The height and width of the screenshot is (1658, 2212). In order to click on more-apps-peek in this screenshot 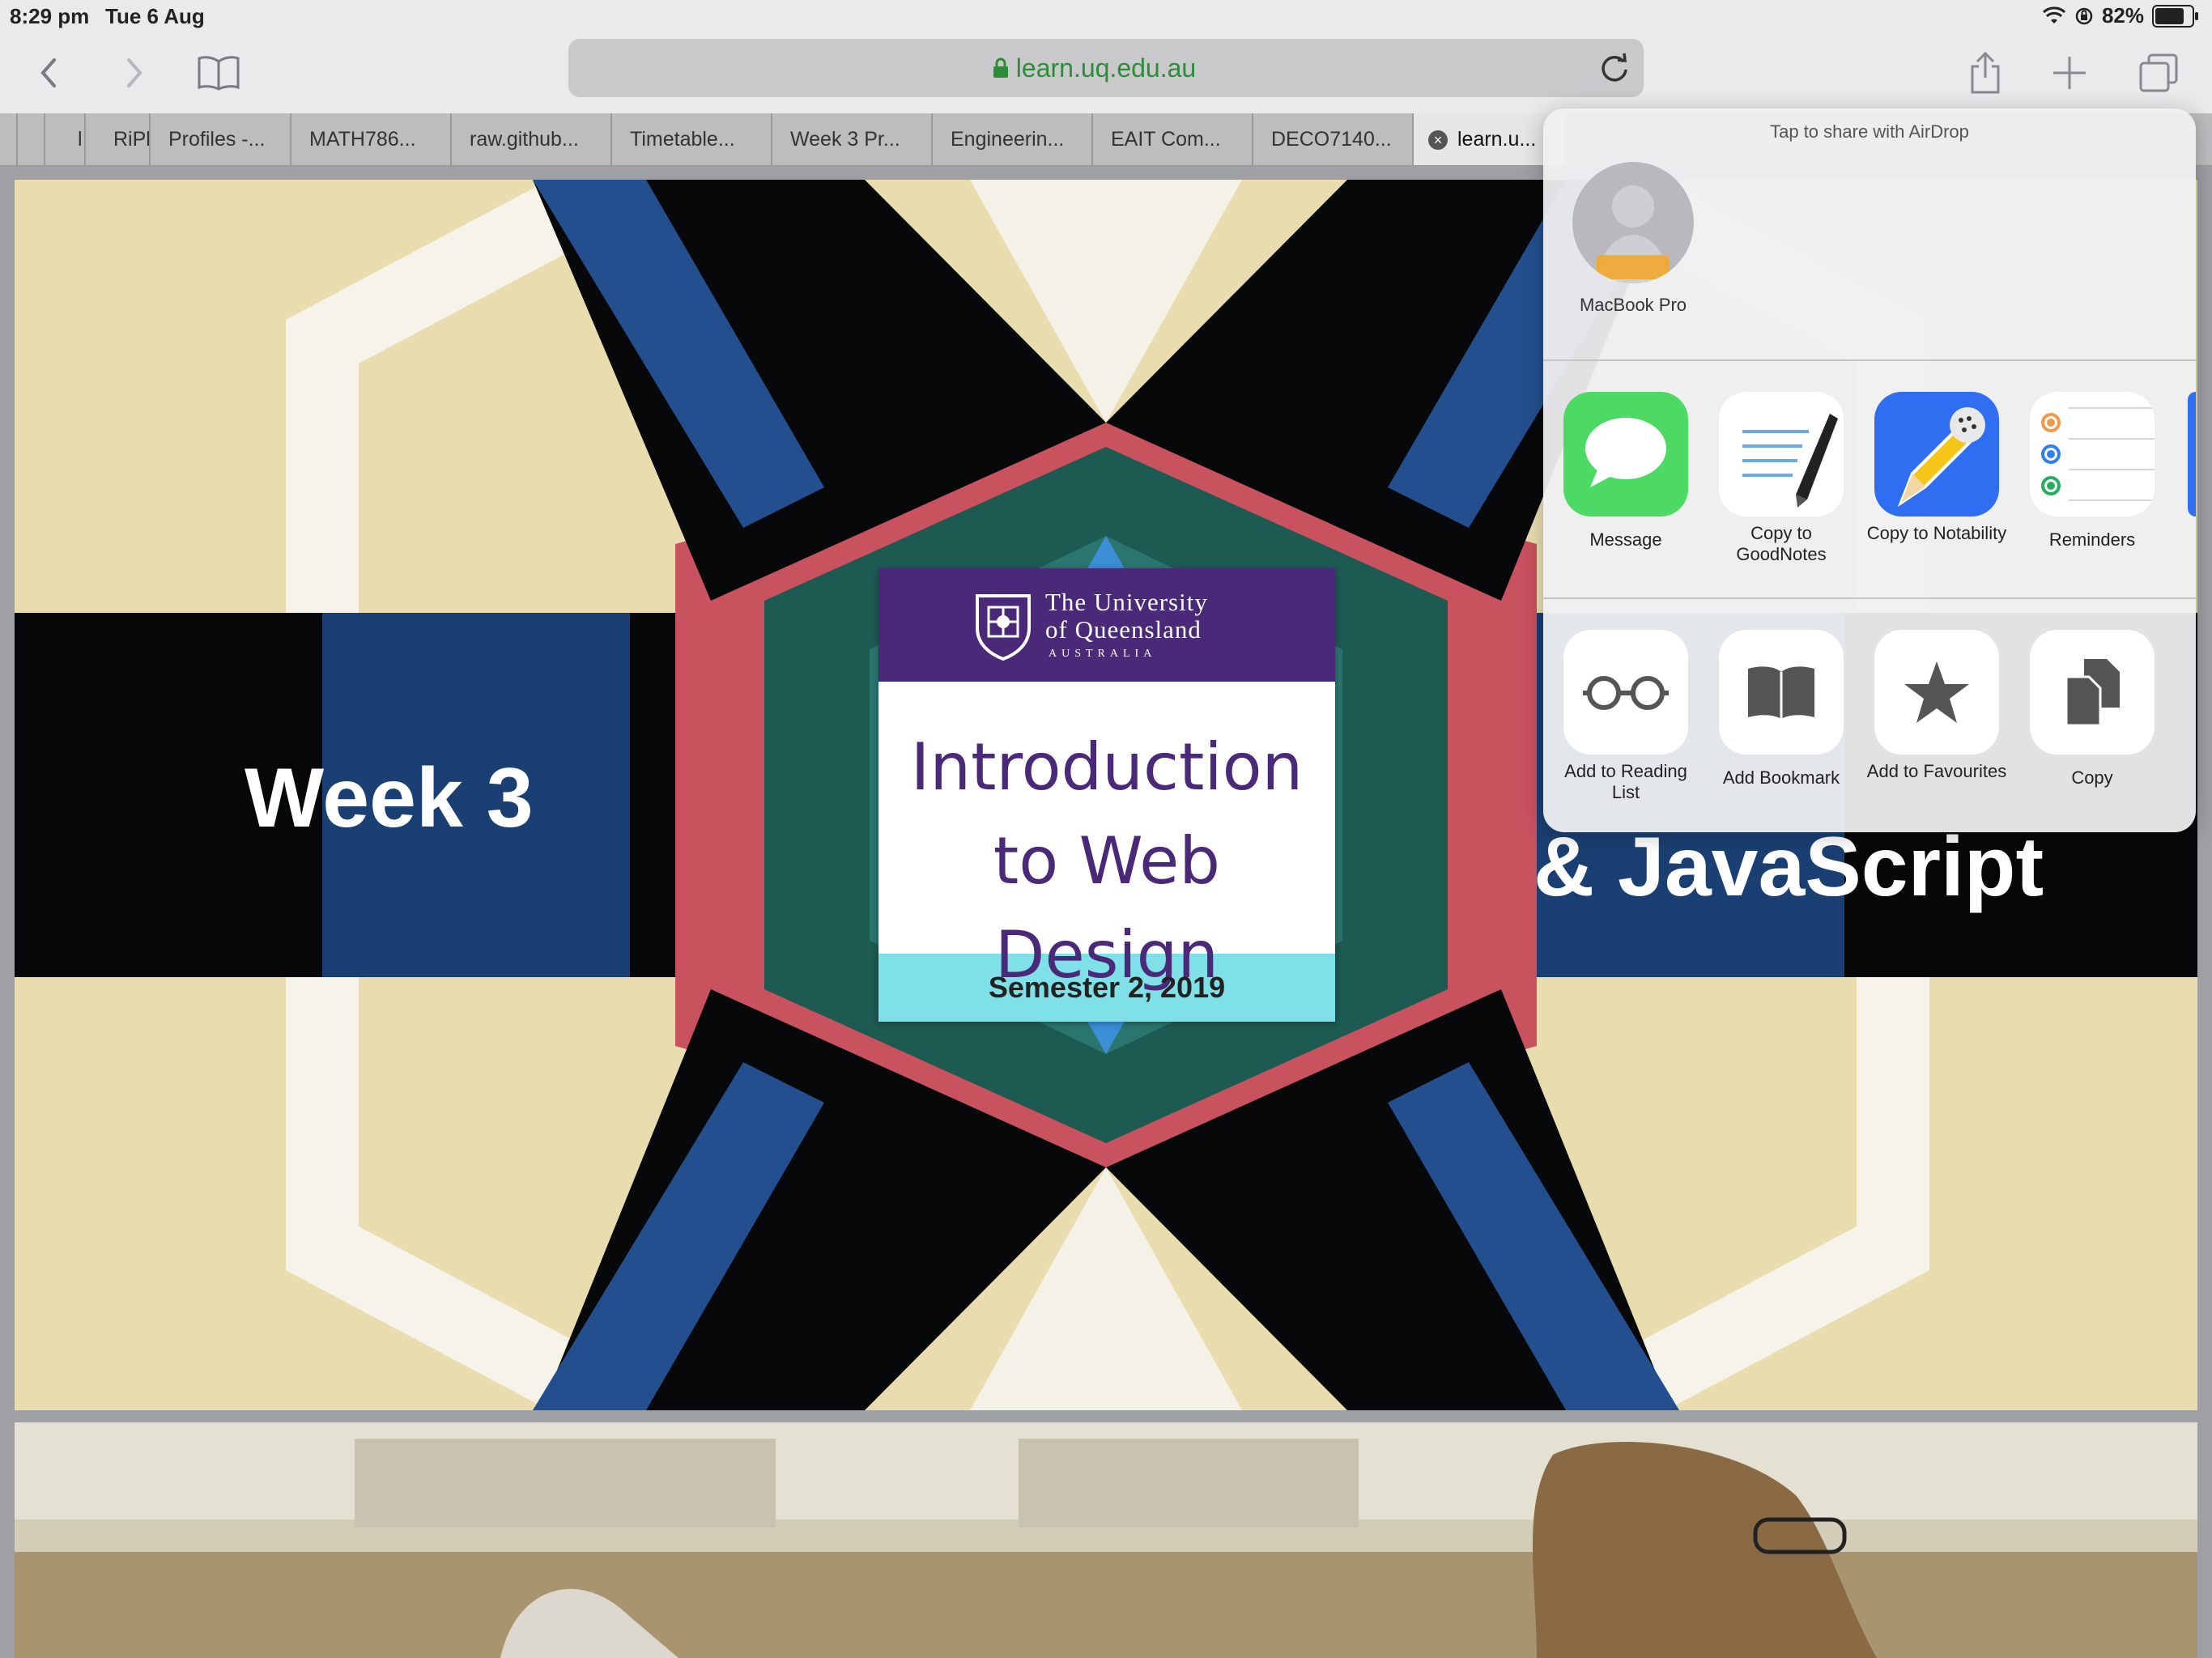, I will do `click(2192, 454)`.